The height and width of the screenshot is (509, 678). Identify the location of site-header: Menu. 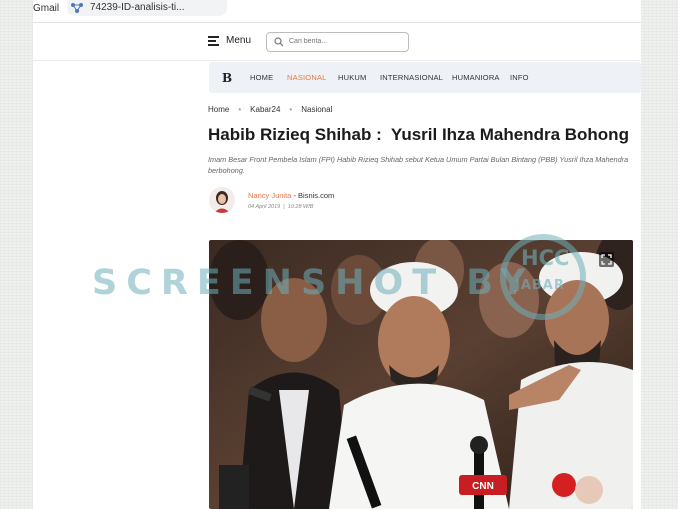
(337, 42).